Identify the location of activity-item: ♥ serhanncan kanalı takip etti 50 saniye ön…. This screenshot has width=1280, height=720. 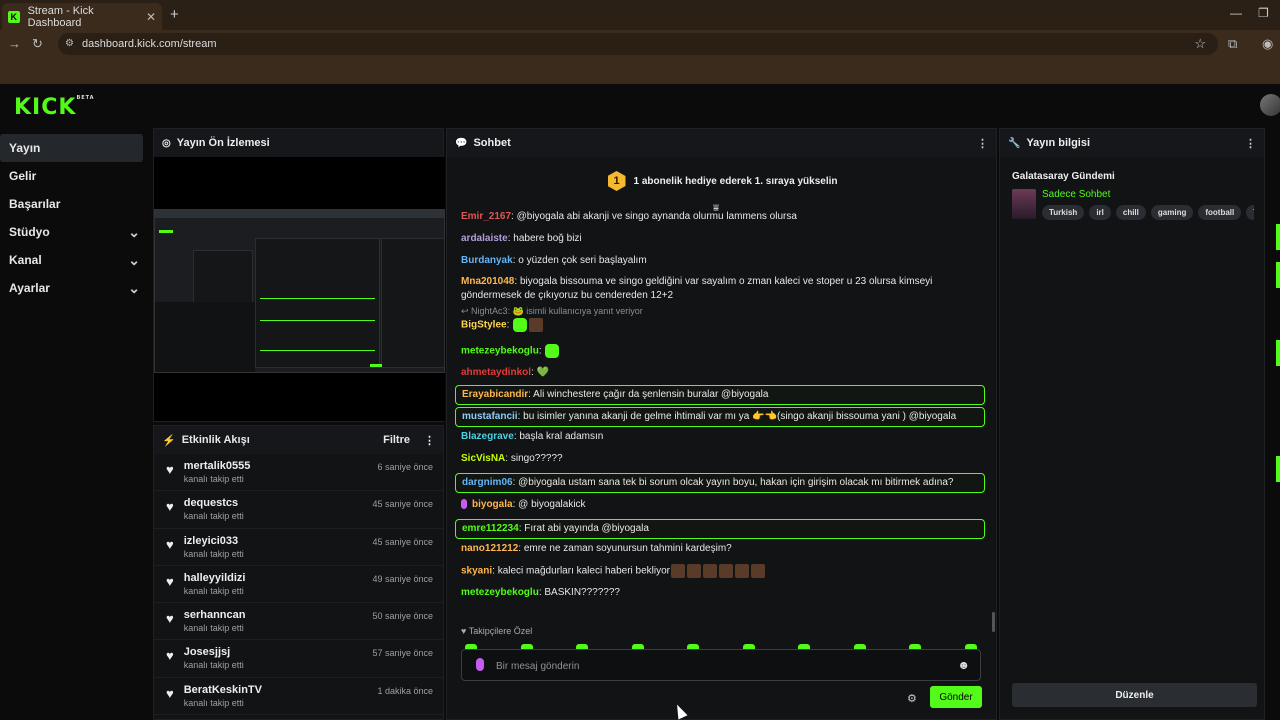
(298, 622).